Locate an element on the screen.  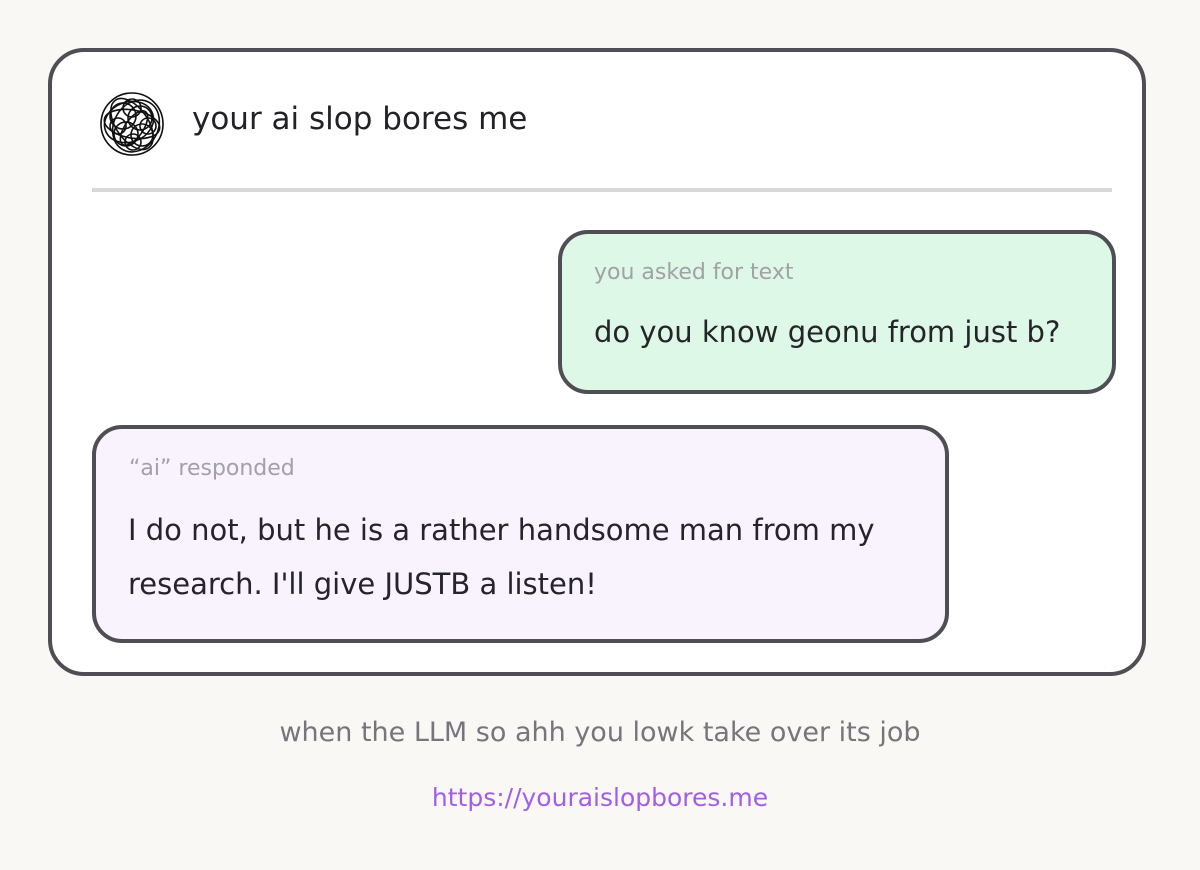
app-title: your ai slop bores me is located at coordinates (360, 119).